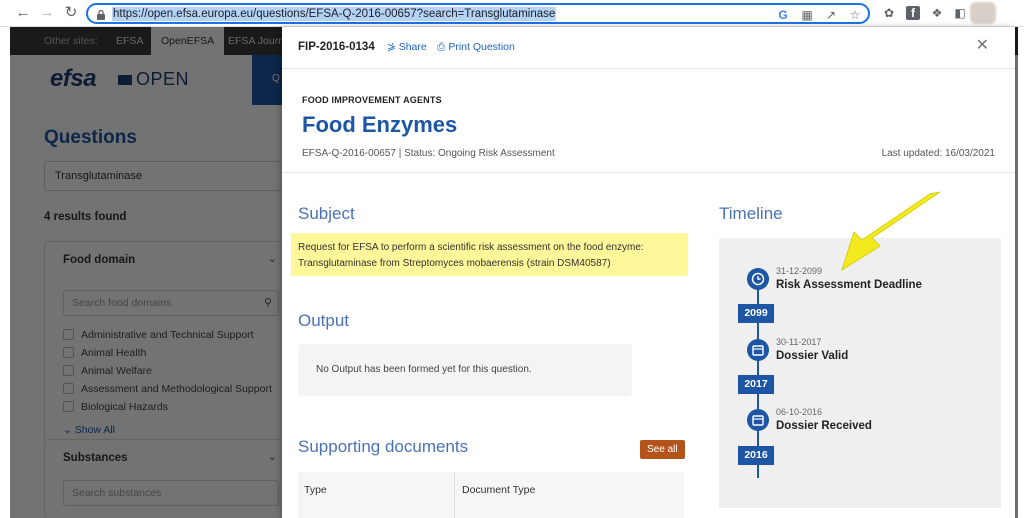 The image size is (1024, 518). Describe the element at coordinates (326, 213) in the screenshot. I see `subject-heading: Subject` at that location.